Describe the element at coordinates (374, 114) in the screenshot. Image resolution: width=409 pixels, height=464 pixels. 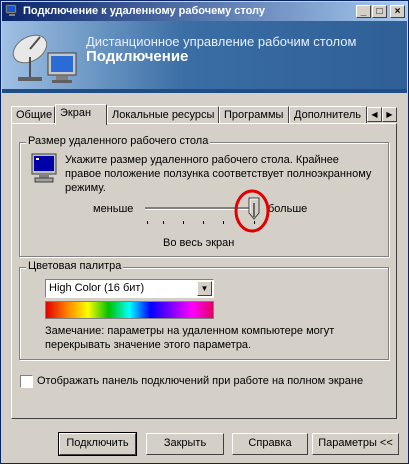
I see `tab-scroll-left-button: ◀` at that location.